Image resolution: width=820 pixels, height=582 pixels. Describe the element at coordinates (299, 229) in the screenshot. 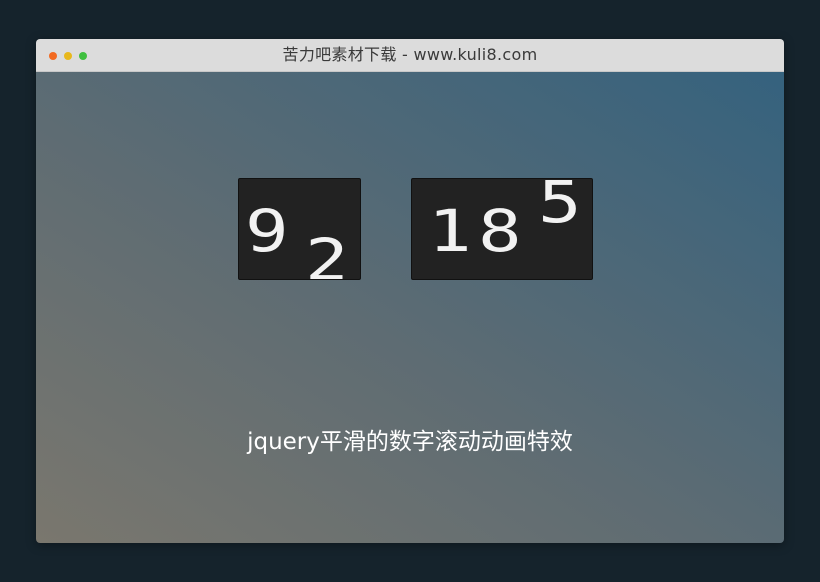

I see `number-counter-first: 9 1 2` at that location.